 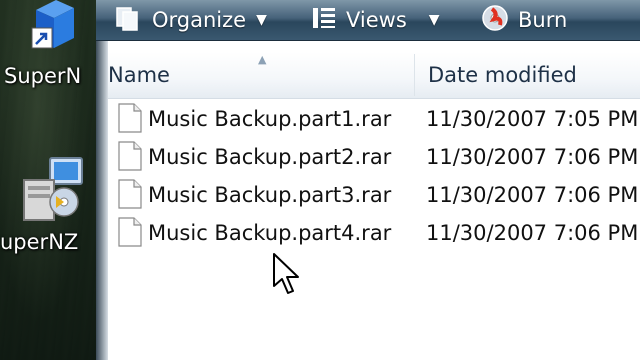 What do you see at coordinates (532, 119) in the screenshot?
I see `file-date-modified: 11/30/2007 7:05 PM` at bounding box center [532, 119].